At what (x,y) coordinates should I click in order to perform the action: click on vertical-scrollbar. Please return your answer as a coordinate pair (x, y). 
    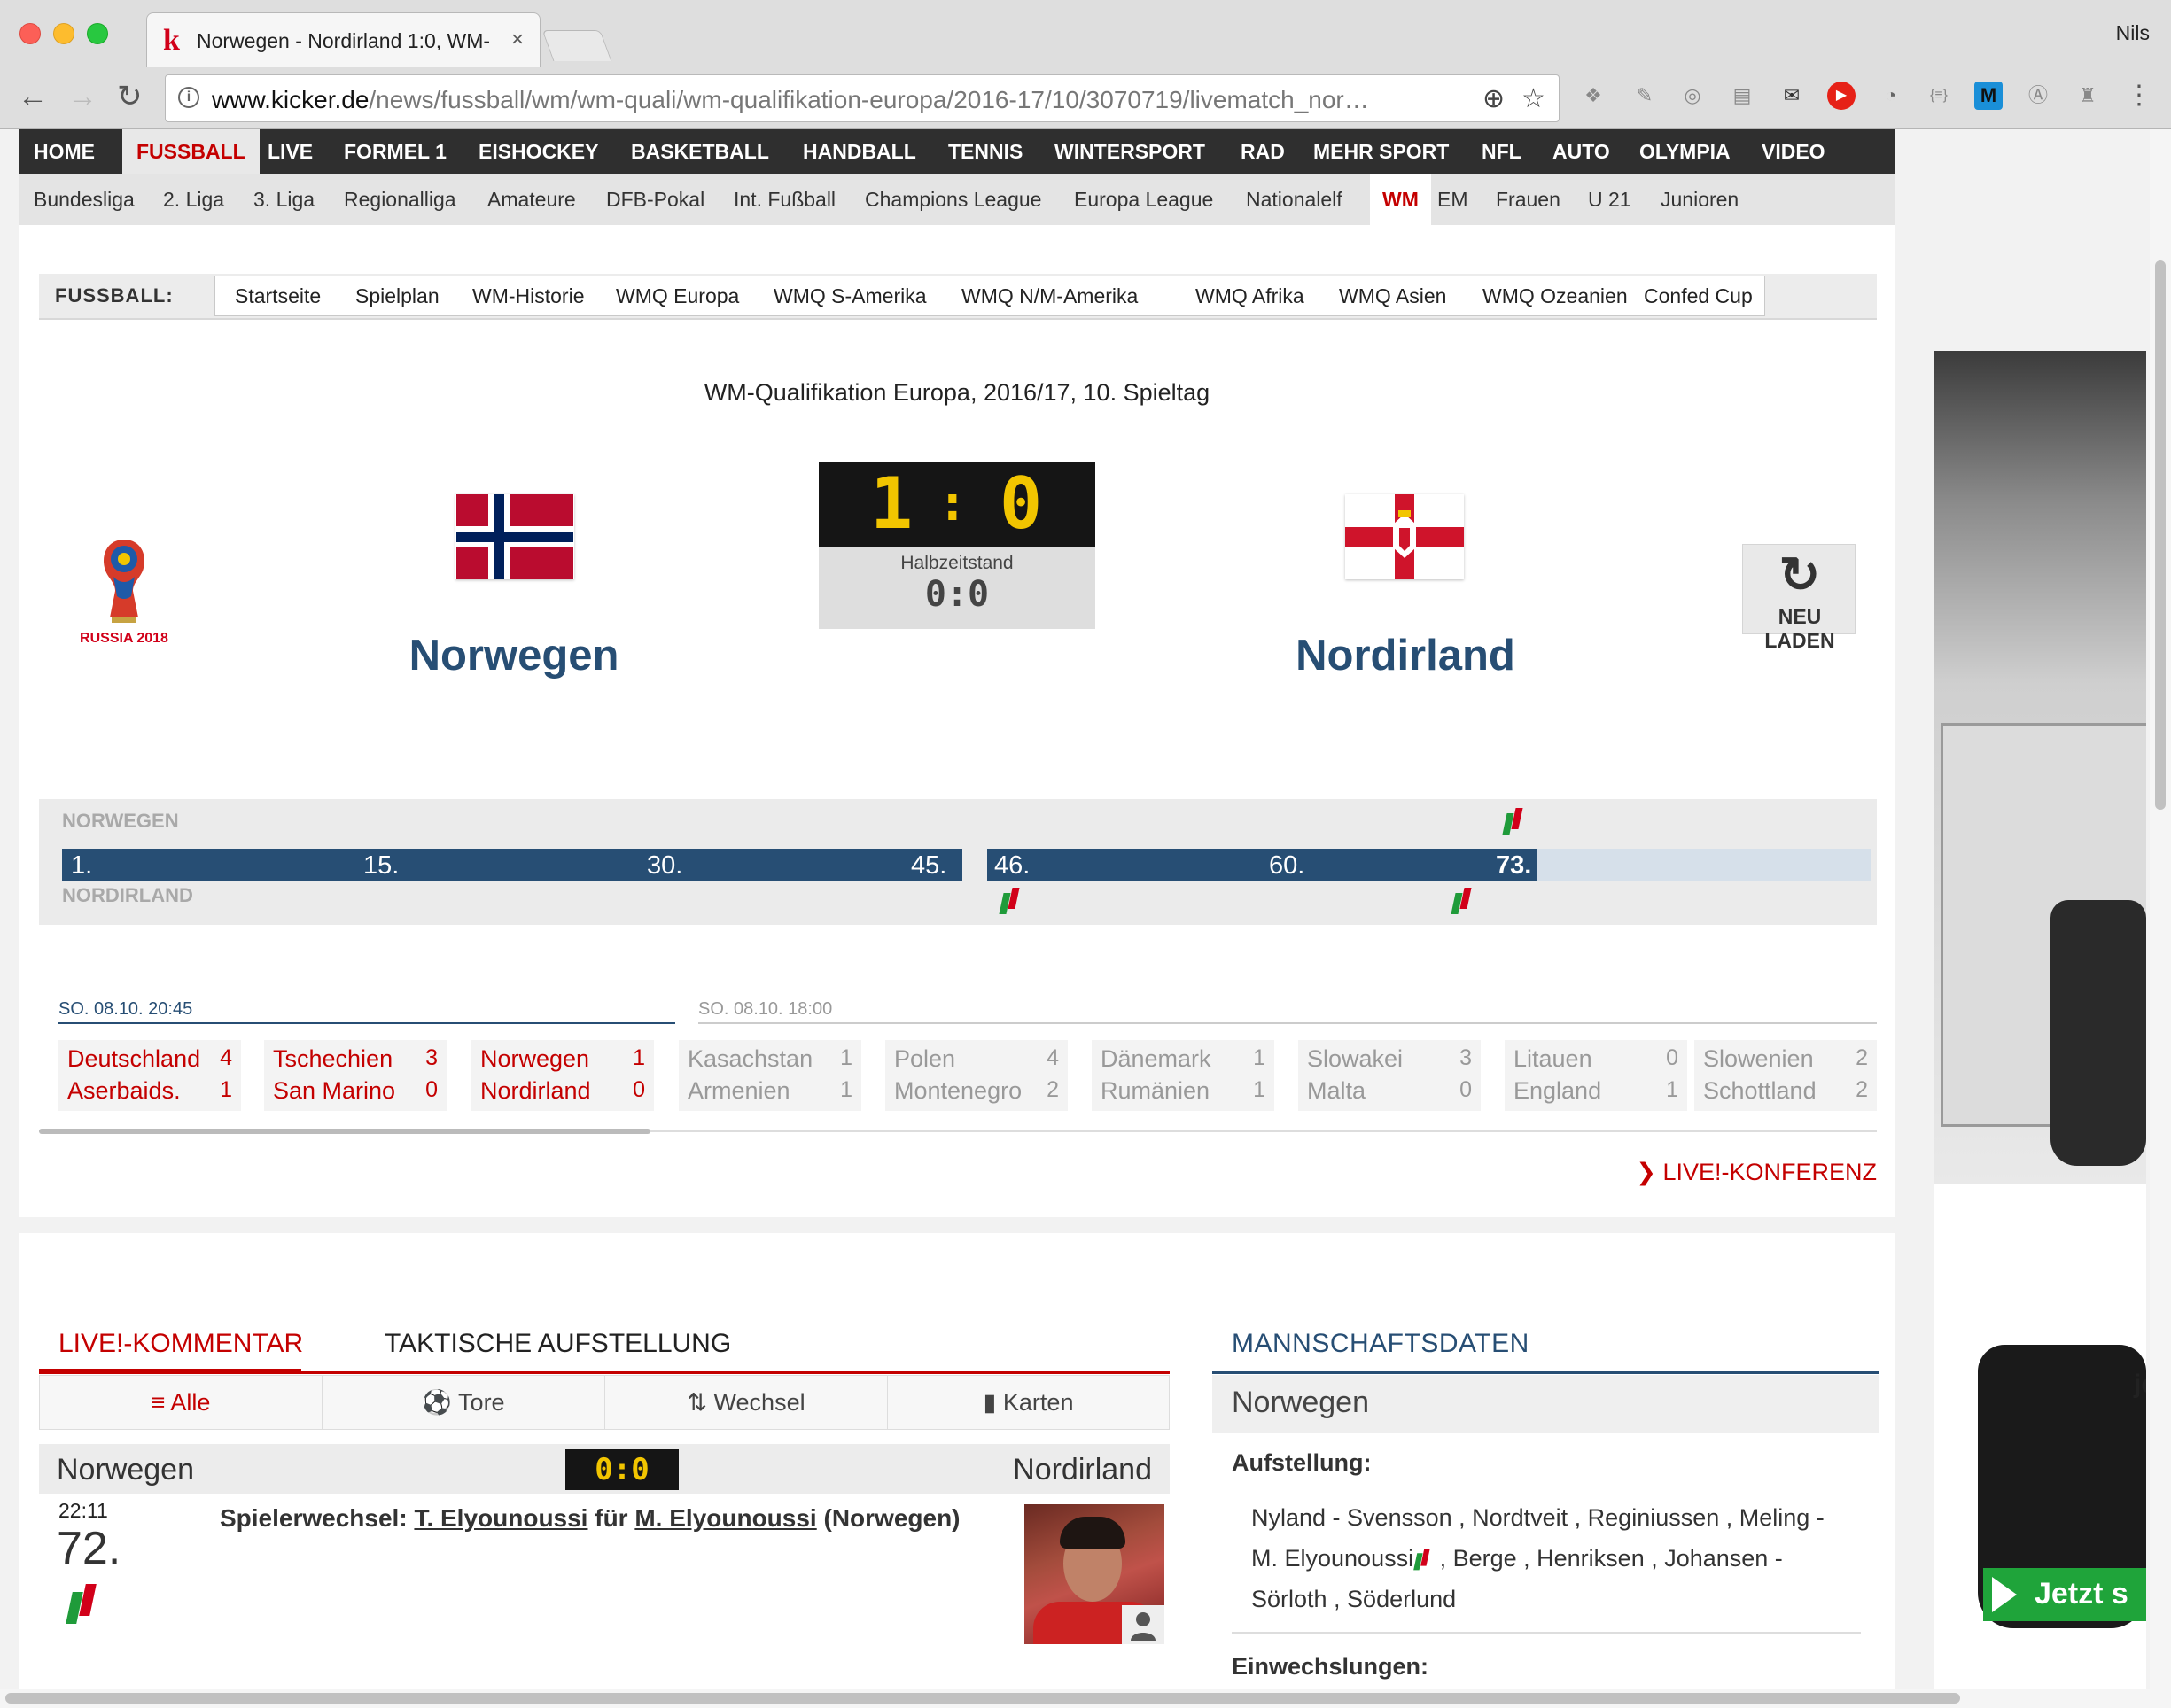
    Looking at the image, I should click on (2161, 909).